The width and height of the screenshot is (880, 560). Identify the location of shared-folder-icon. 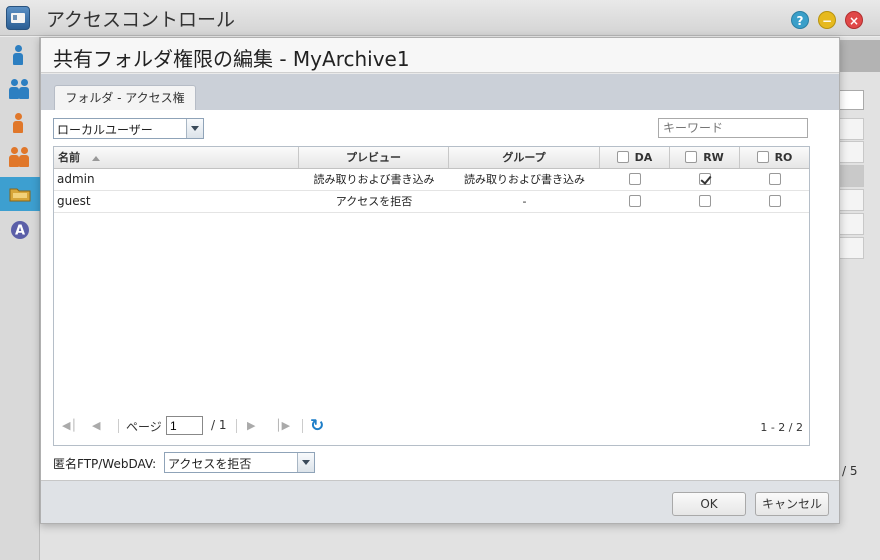
(20, 195).